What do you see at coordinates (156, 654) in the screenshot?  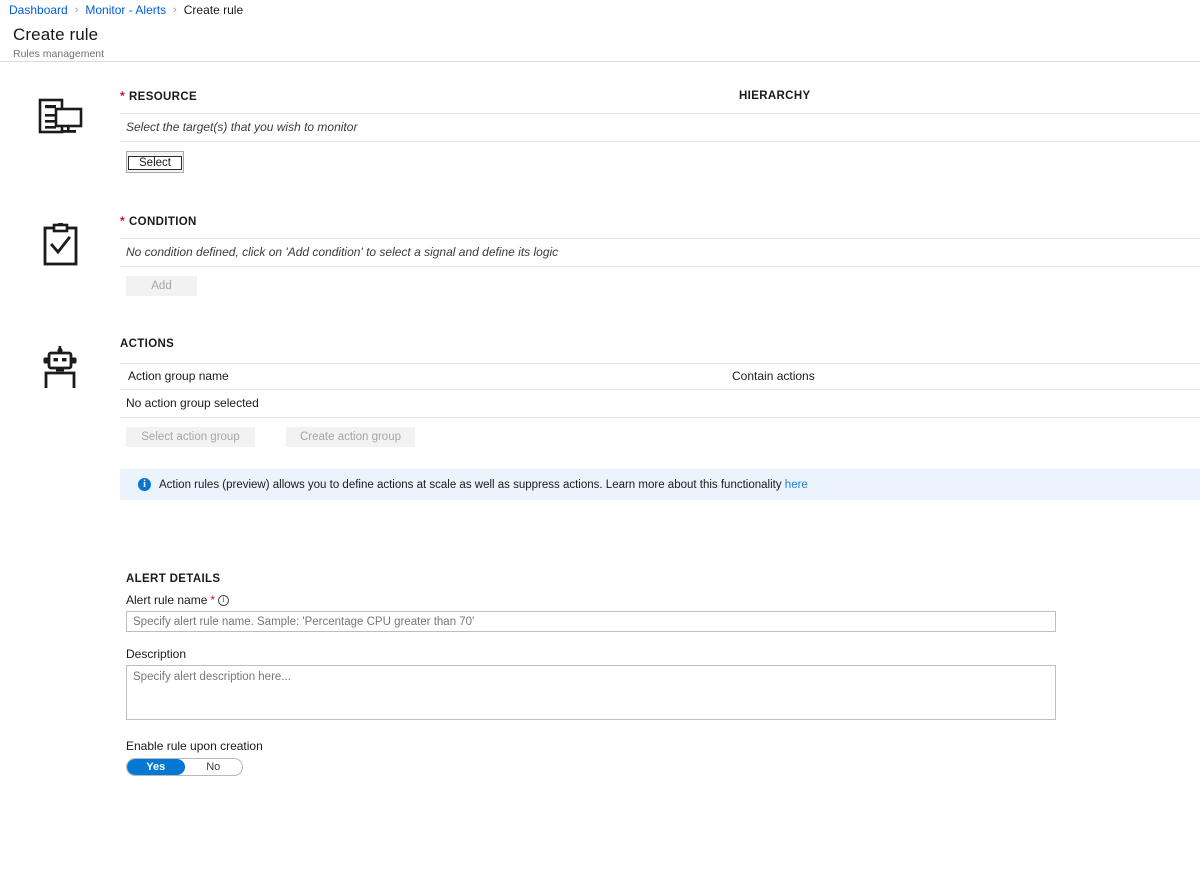 I see `description-label: Description` at bounding box center [156, 654].